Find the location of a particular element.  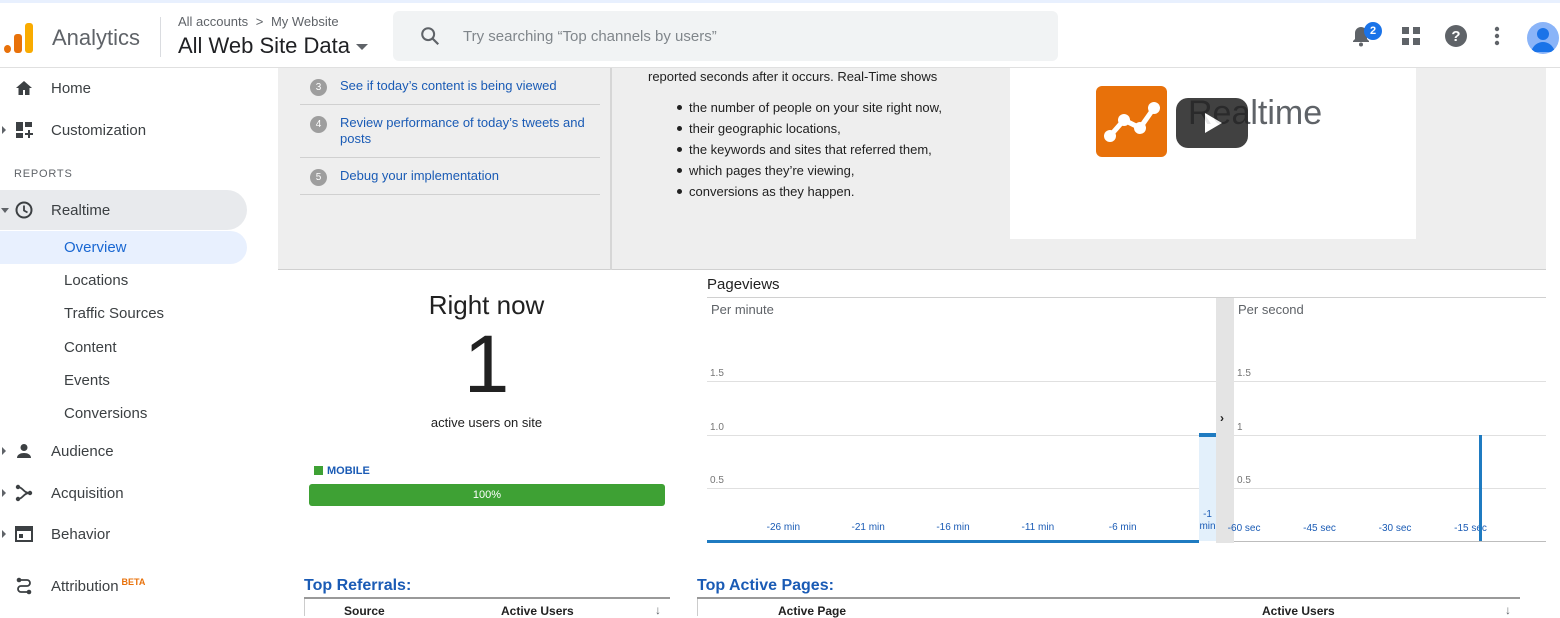

property-selector: All Web Site Data is located at coordinates (273, 46).